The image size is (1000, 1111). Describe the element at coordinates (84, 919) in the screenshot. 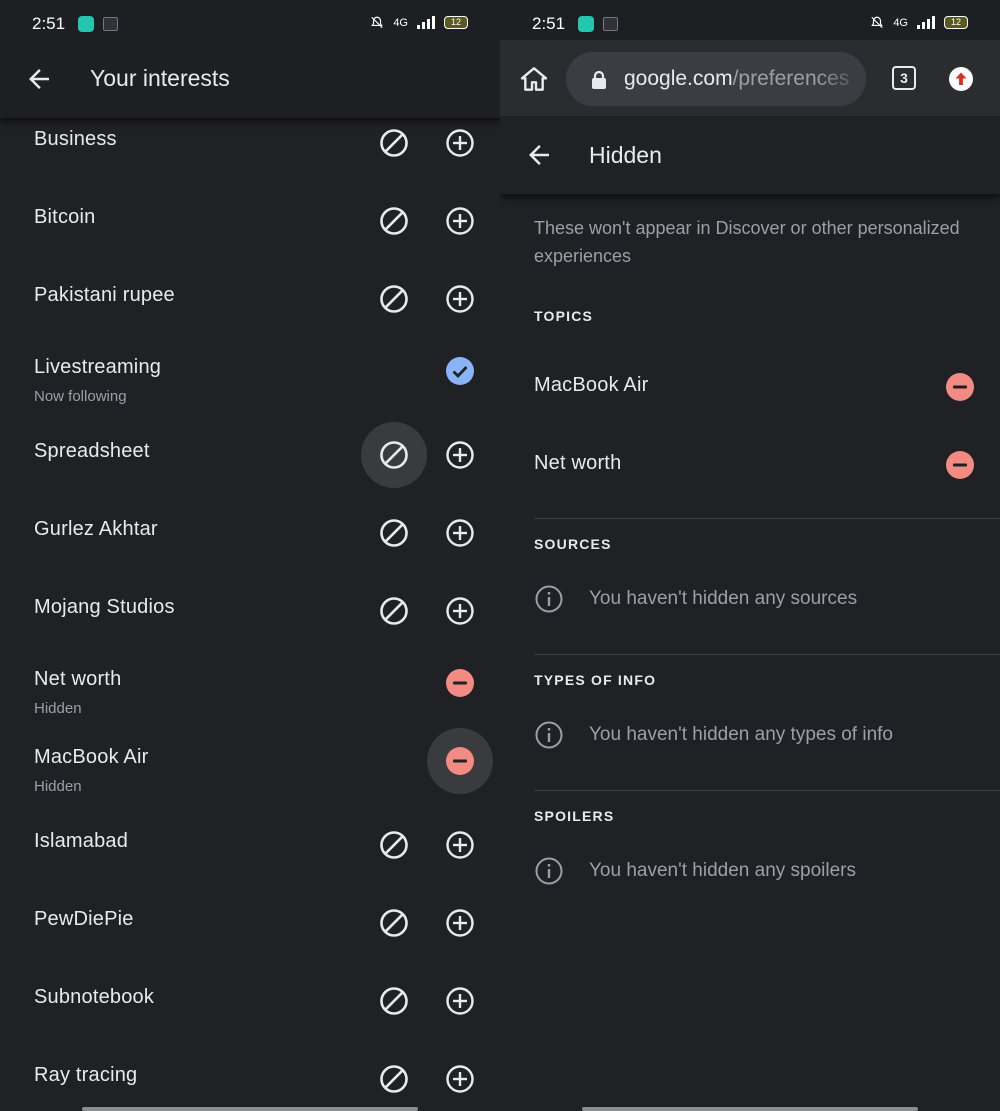

I see `interest-label: PewDiePie` at that location.